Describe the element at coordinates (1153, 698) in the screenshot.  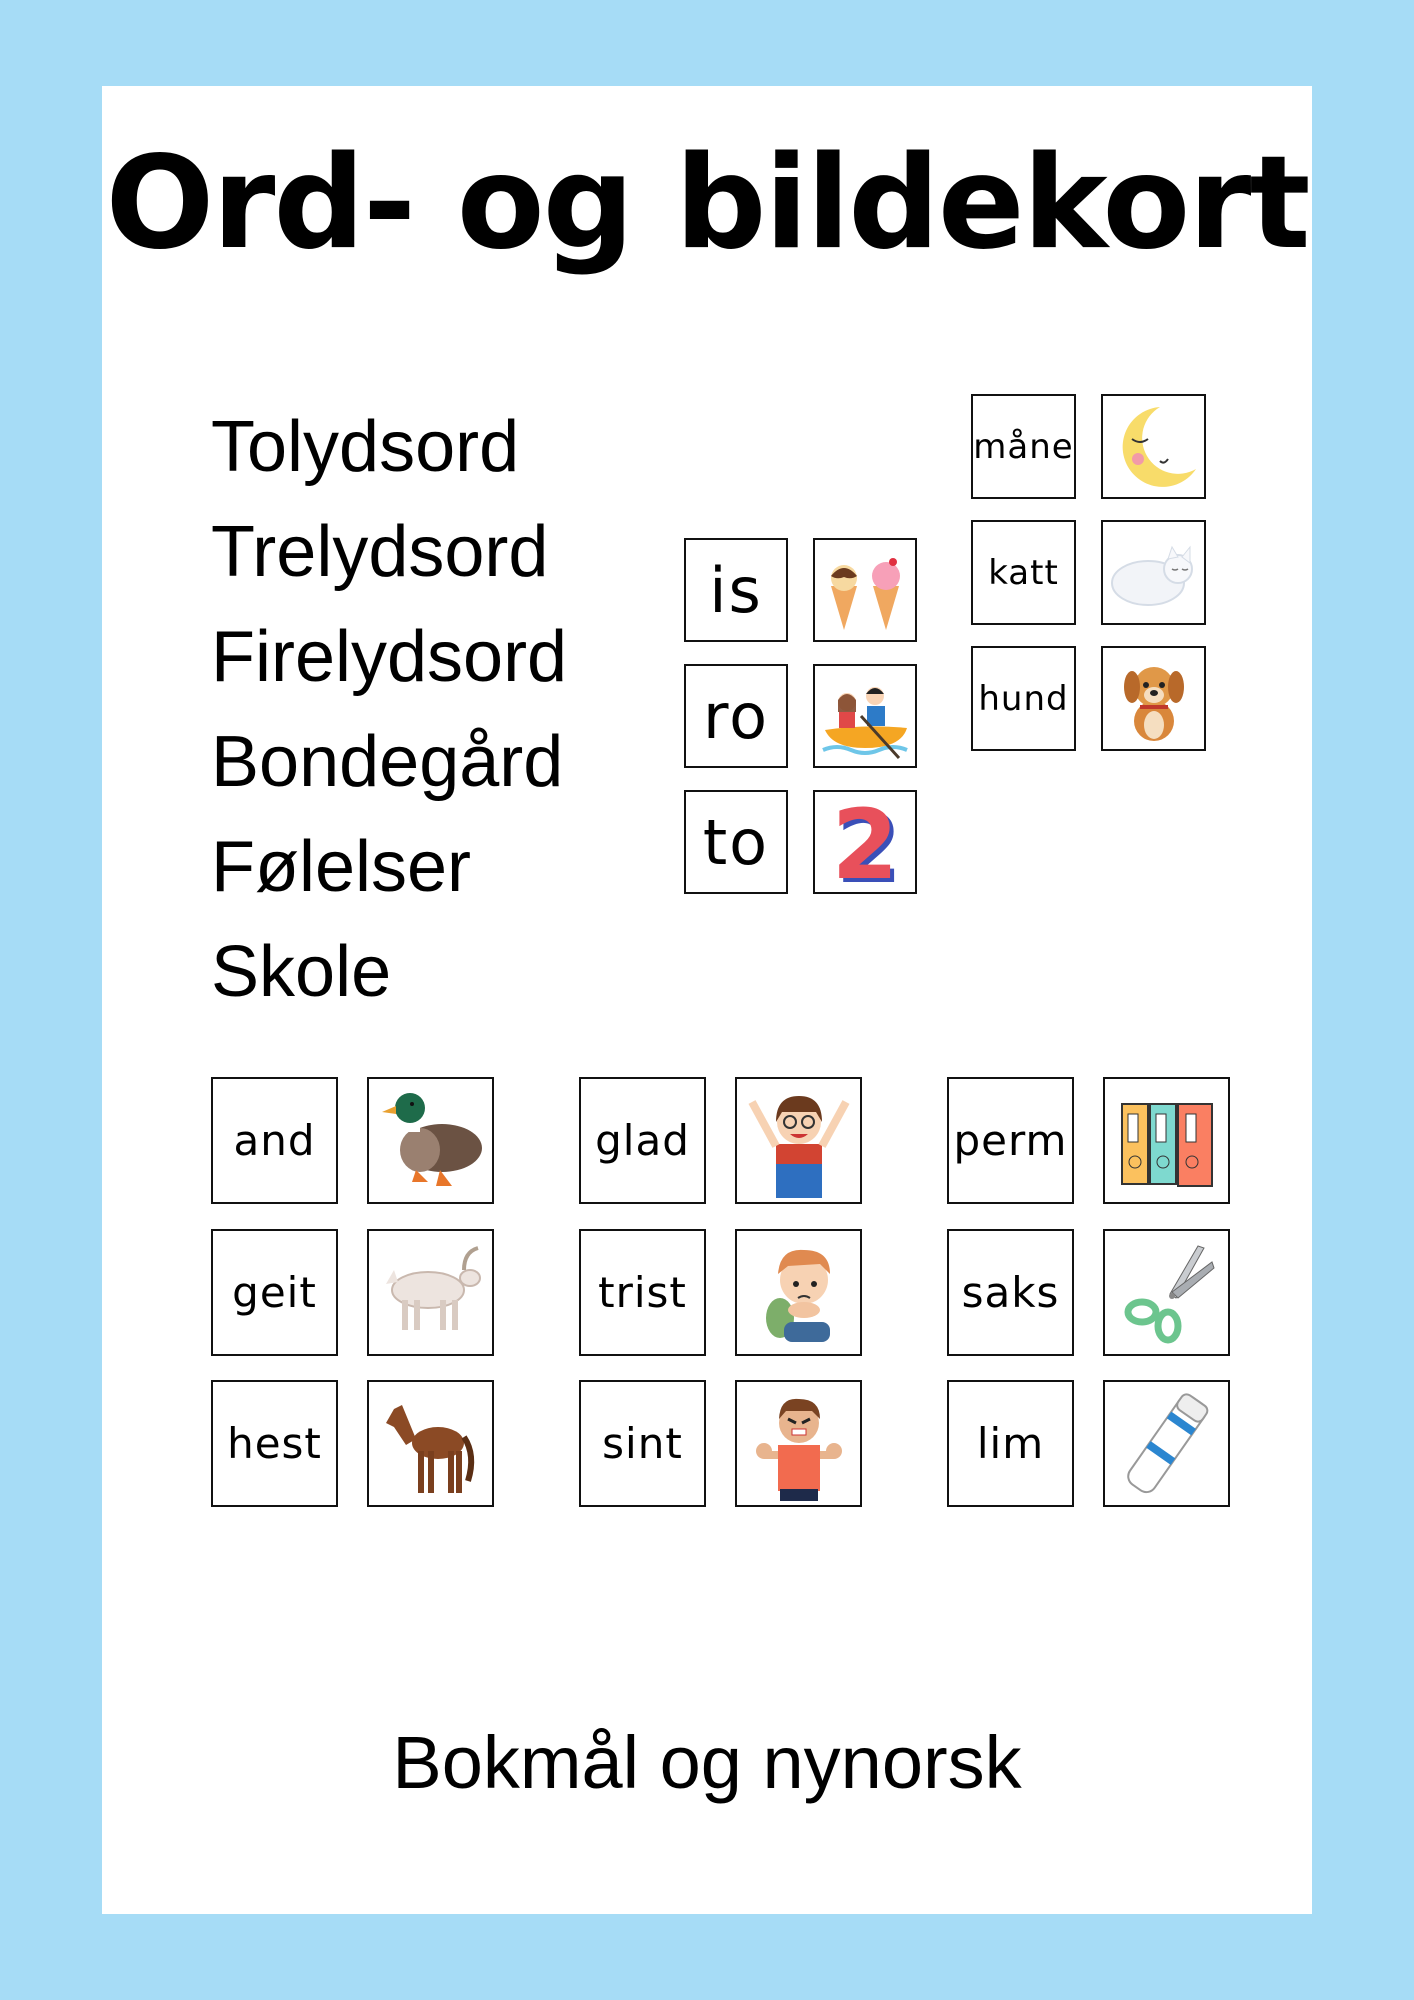
I see `puppy-dog-icon` at that location.